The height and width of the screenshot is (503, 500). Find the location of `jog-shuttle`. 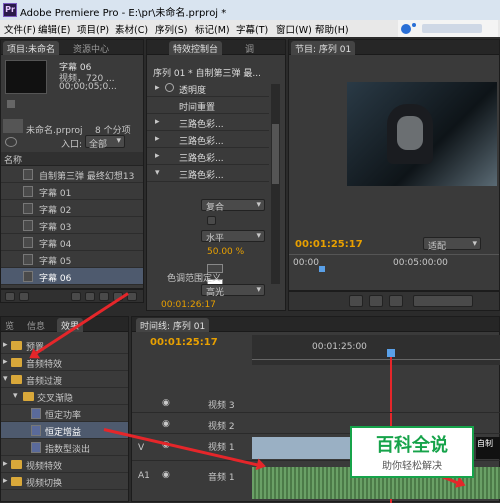

jog-shuttle is located at coordinates (443, 301).